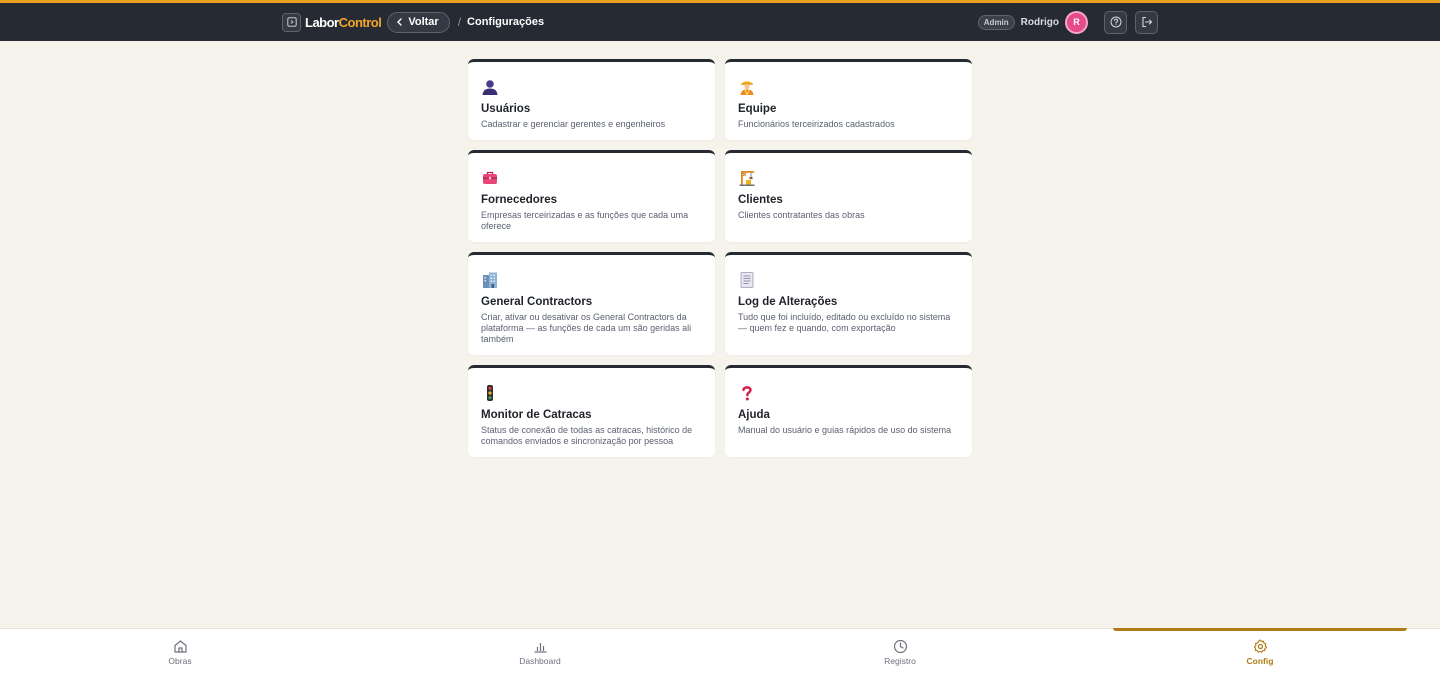  I want to click on logout-button, so click(1146, 22).